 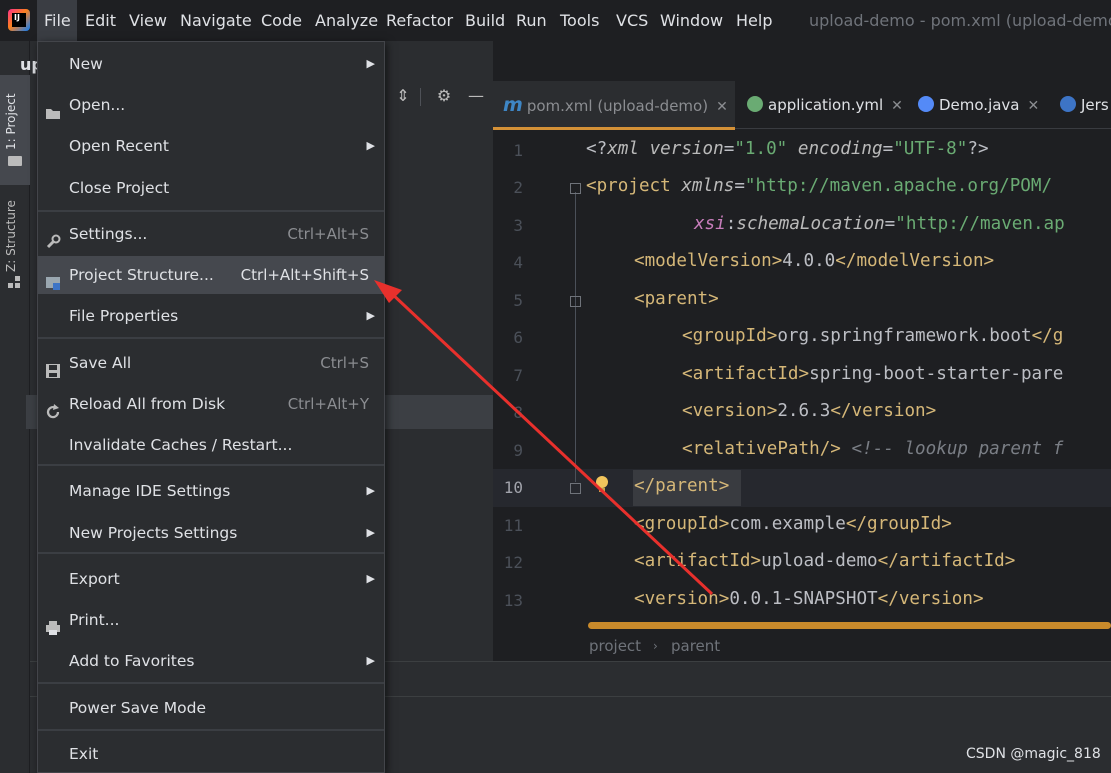 I want to click on code-line-4: <modelVersion>4.0.0</modelVersion>, so click(x=814, y=261).